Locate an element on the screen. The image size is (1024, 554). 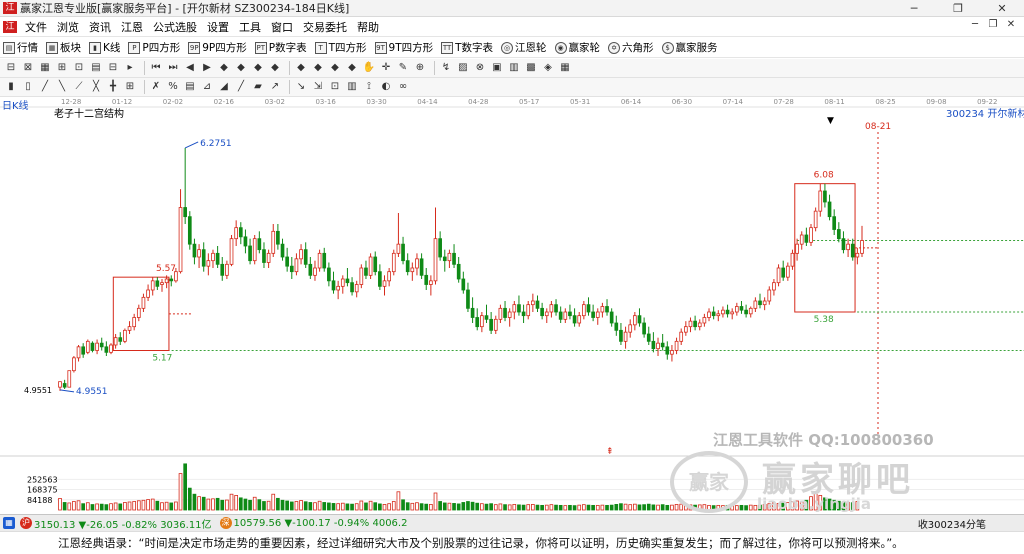
nav-item-9: ◎ 江恩轮 is located at coordinates (524, 47).